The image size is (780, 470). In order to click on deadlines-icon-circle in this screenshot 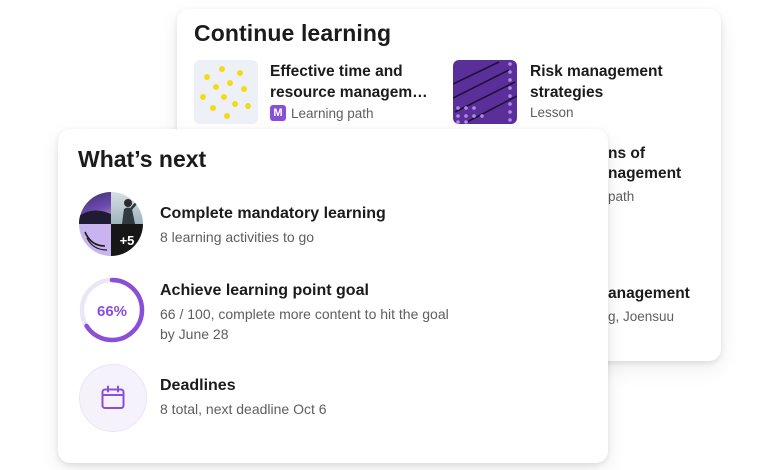, I will do `click(113, 398)`.